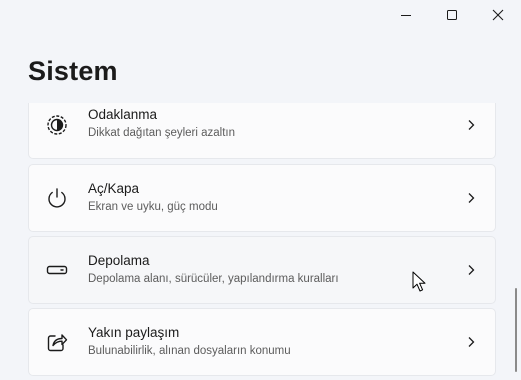 This screenshot has height=380, width=521. I want to click on settings-item-texts: Aç/Kapa Ekran ve uyku, güç modu, so click(153, 197).